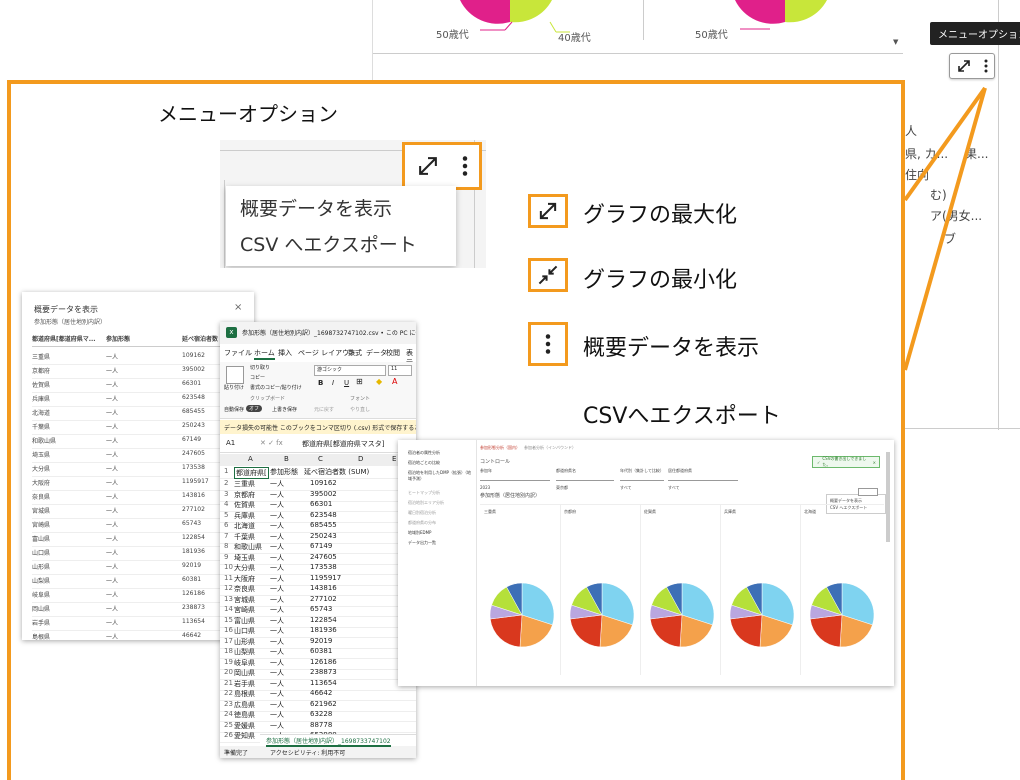 This screenshot has width=1020, height=780. What do you see at coordinates (284, 472) in the screenshot?
I see `cell: 参加形態` at bounding box center [284, 472].